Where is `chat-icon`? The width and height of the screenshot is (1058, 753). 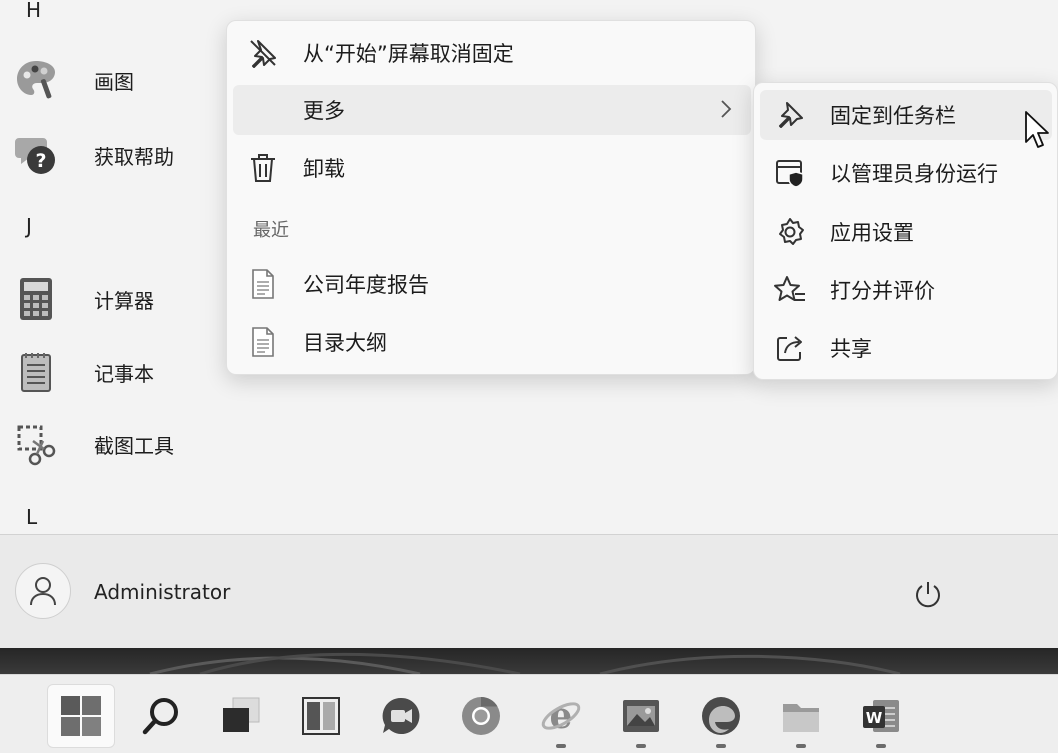 chat-icon is located at coordinates (401, 715).